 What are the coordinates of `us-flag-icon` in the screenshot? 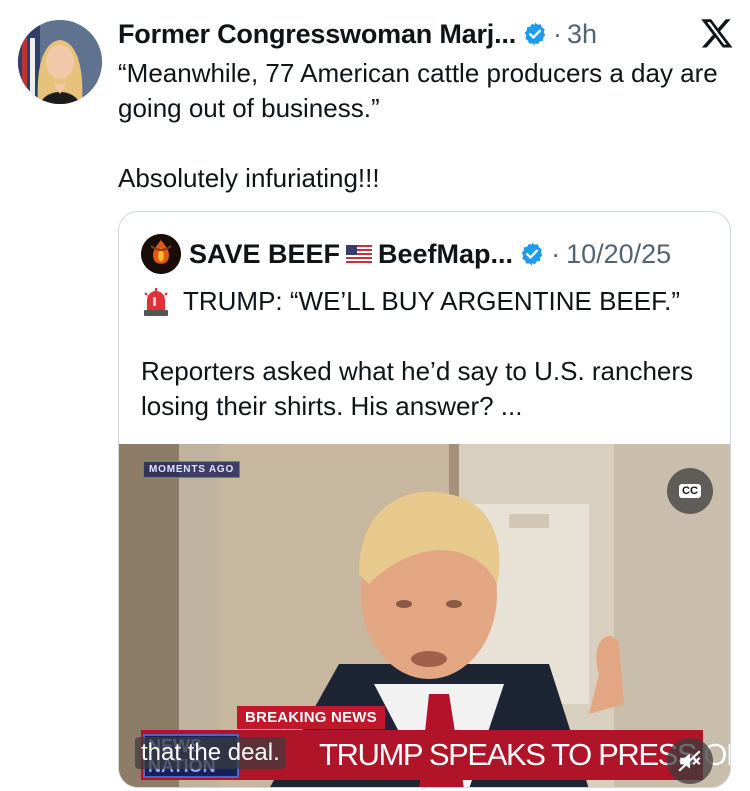 It's located at (359, 254).